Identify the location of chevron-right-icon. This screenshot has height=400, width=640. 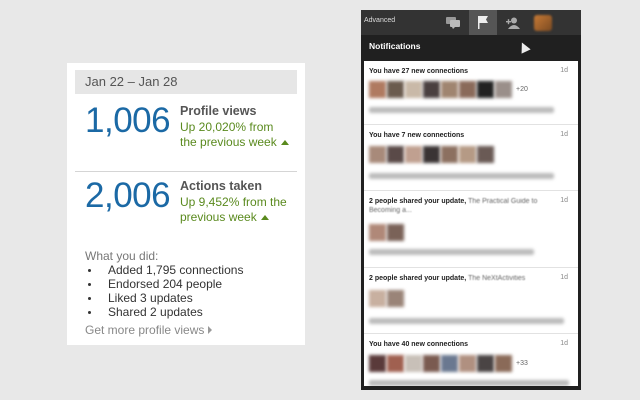
(210, 330).